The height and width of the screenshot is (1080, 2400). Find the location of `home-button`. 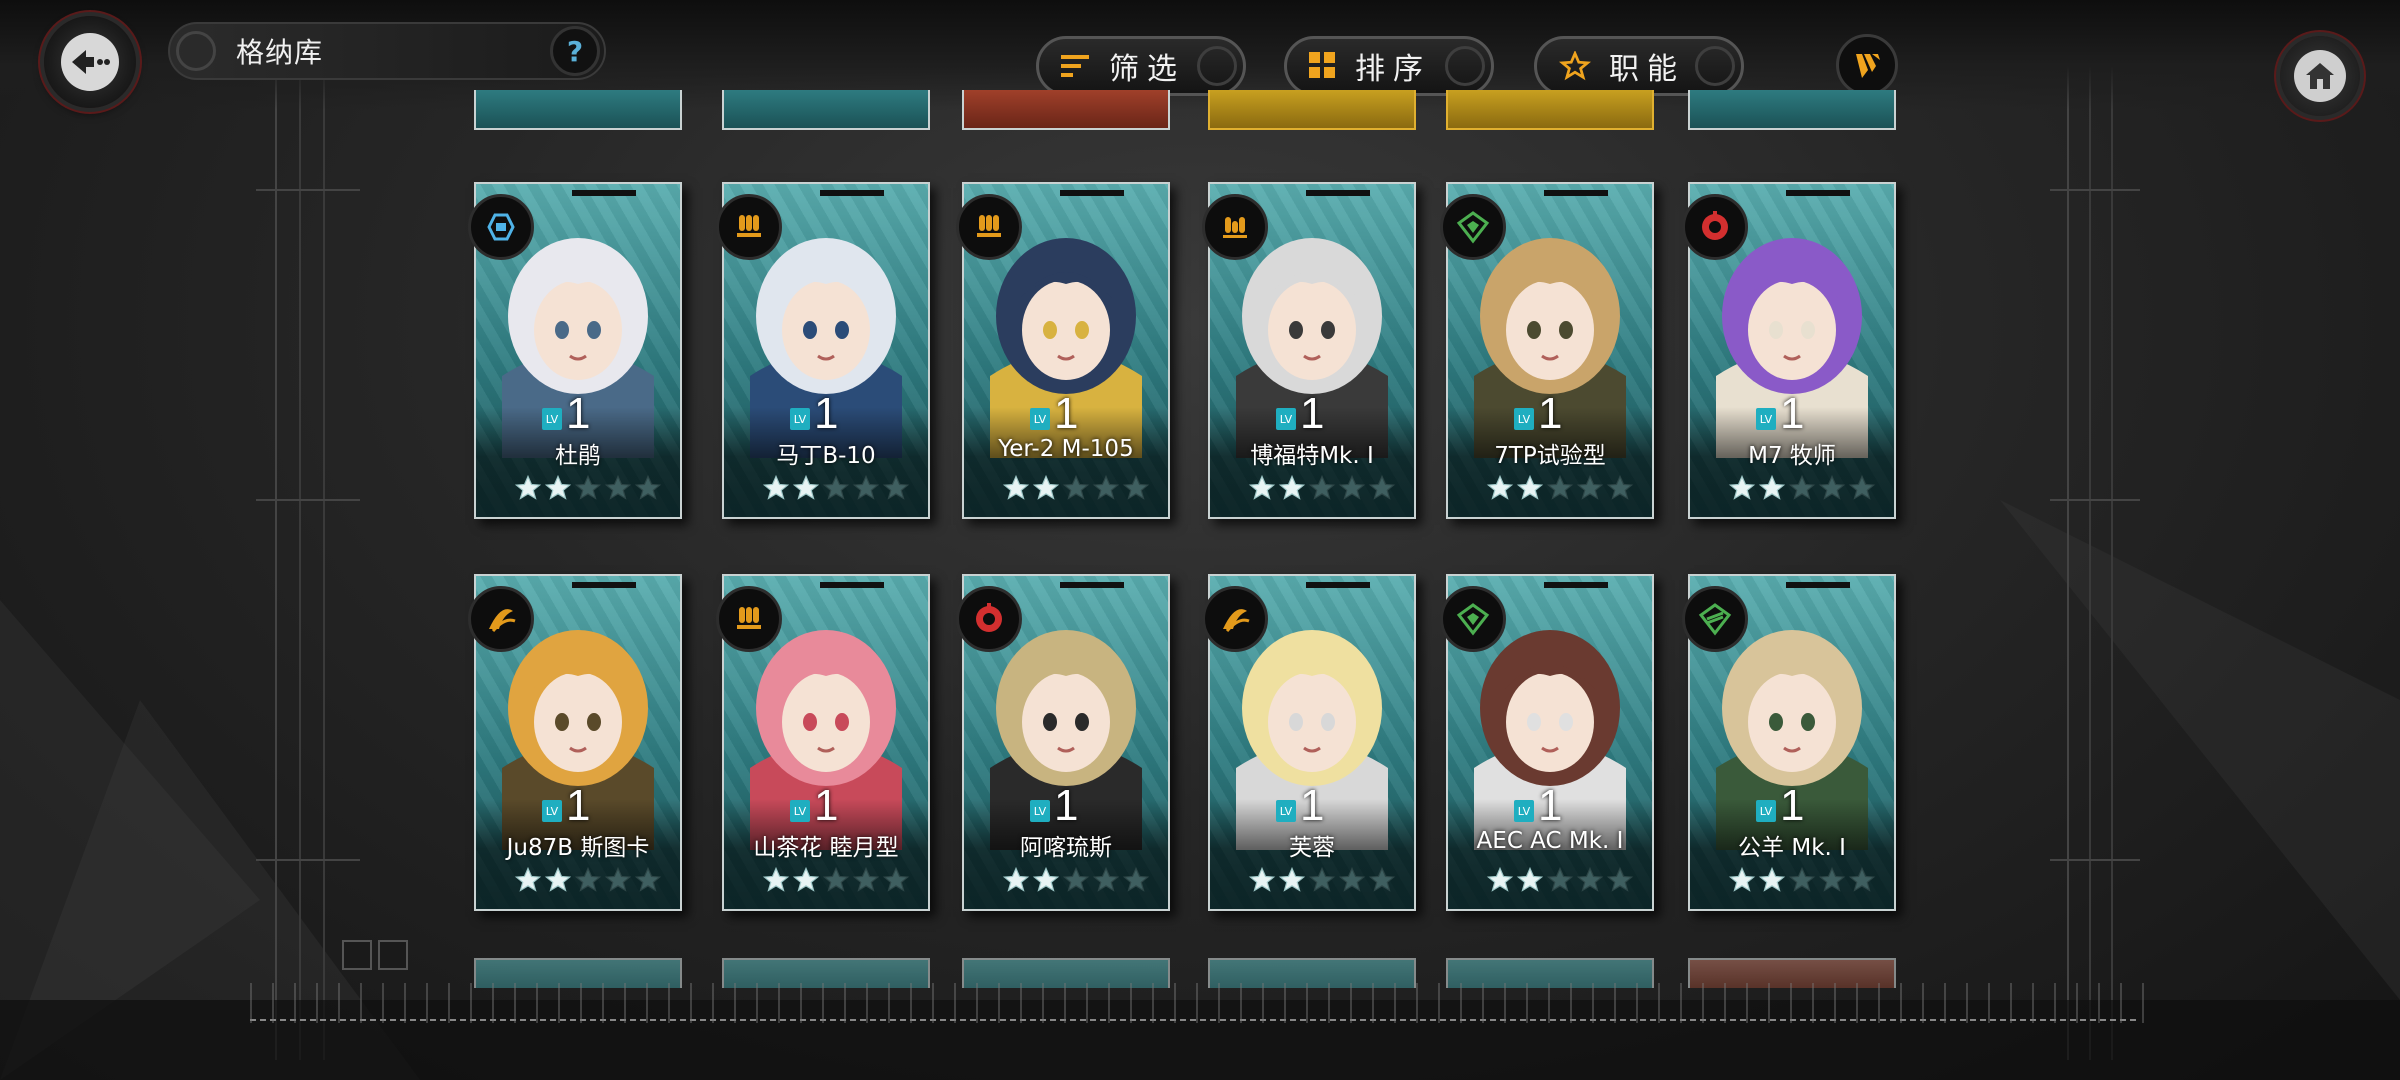

home-button is located at coordinates (2320, 76).